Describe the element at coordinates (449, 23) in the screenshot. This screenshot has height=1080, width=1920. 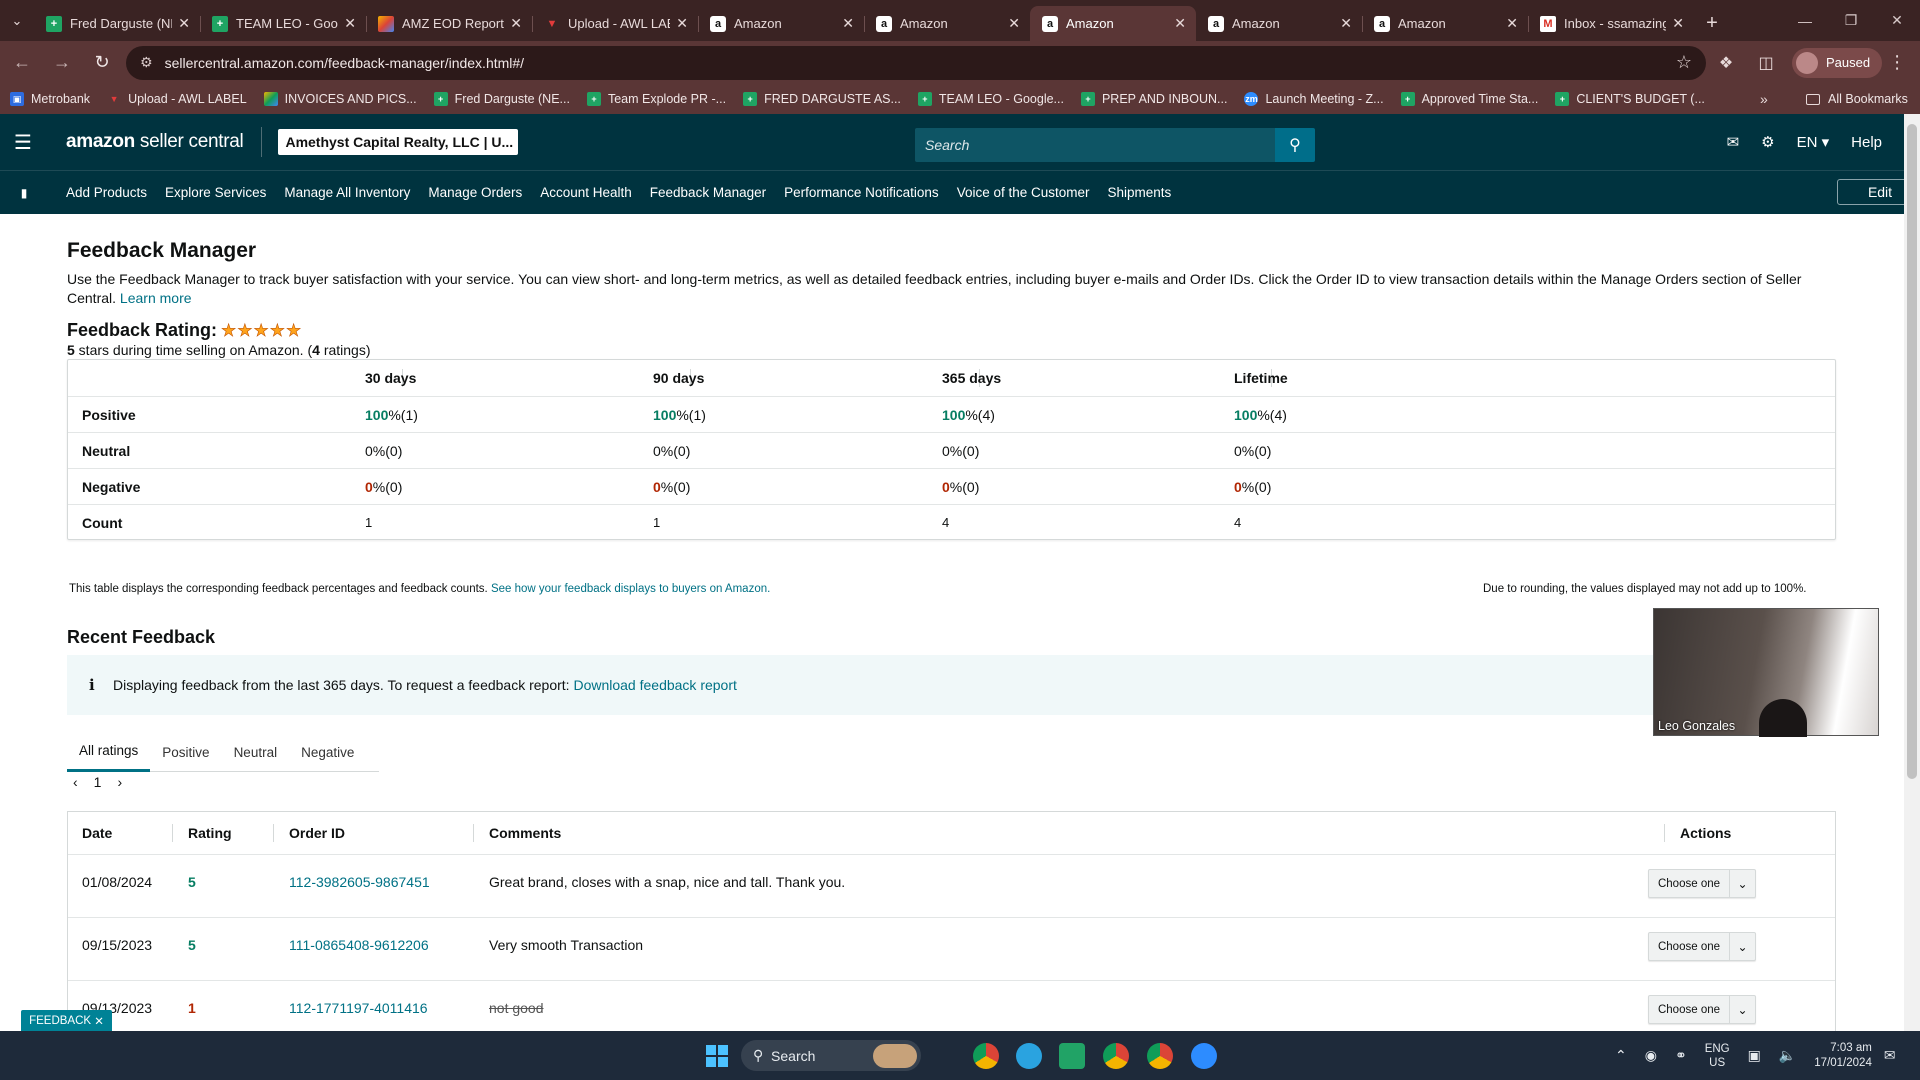
I see `browser-tab: AMZ EOD Report ✕` at that location.